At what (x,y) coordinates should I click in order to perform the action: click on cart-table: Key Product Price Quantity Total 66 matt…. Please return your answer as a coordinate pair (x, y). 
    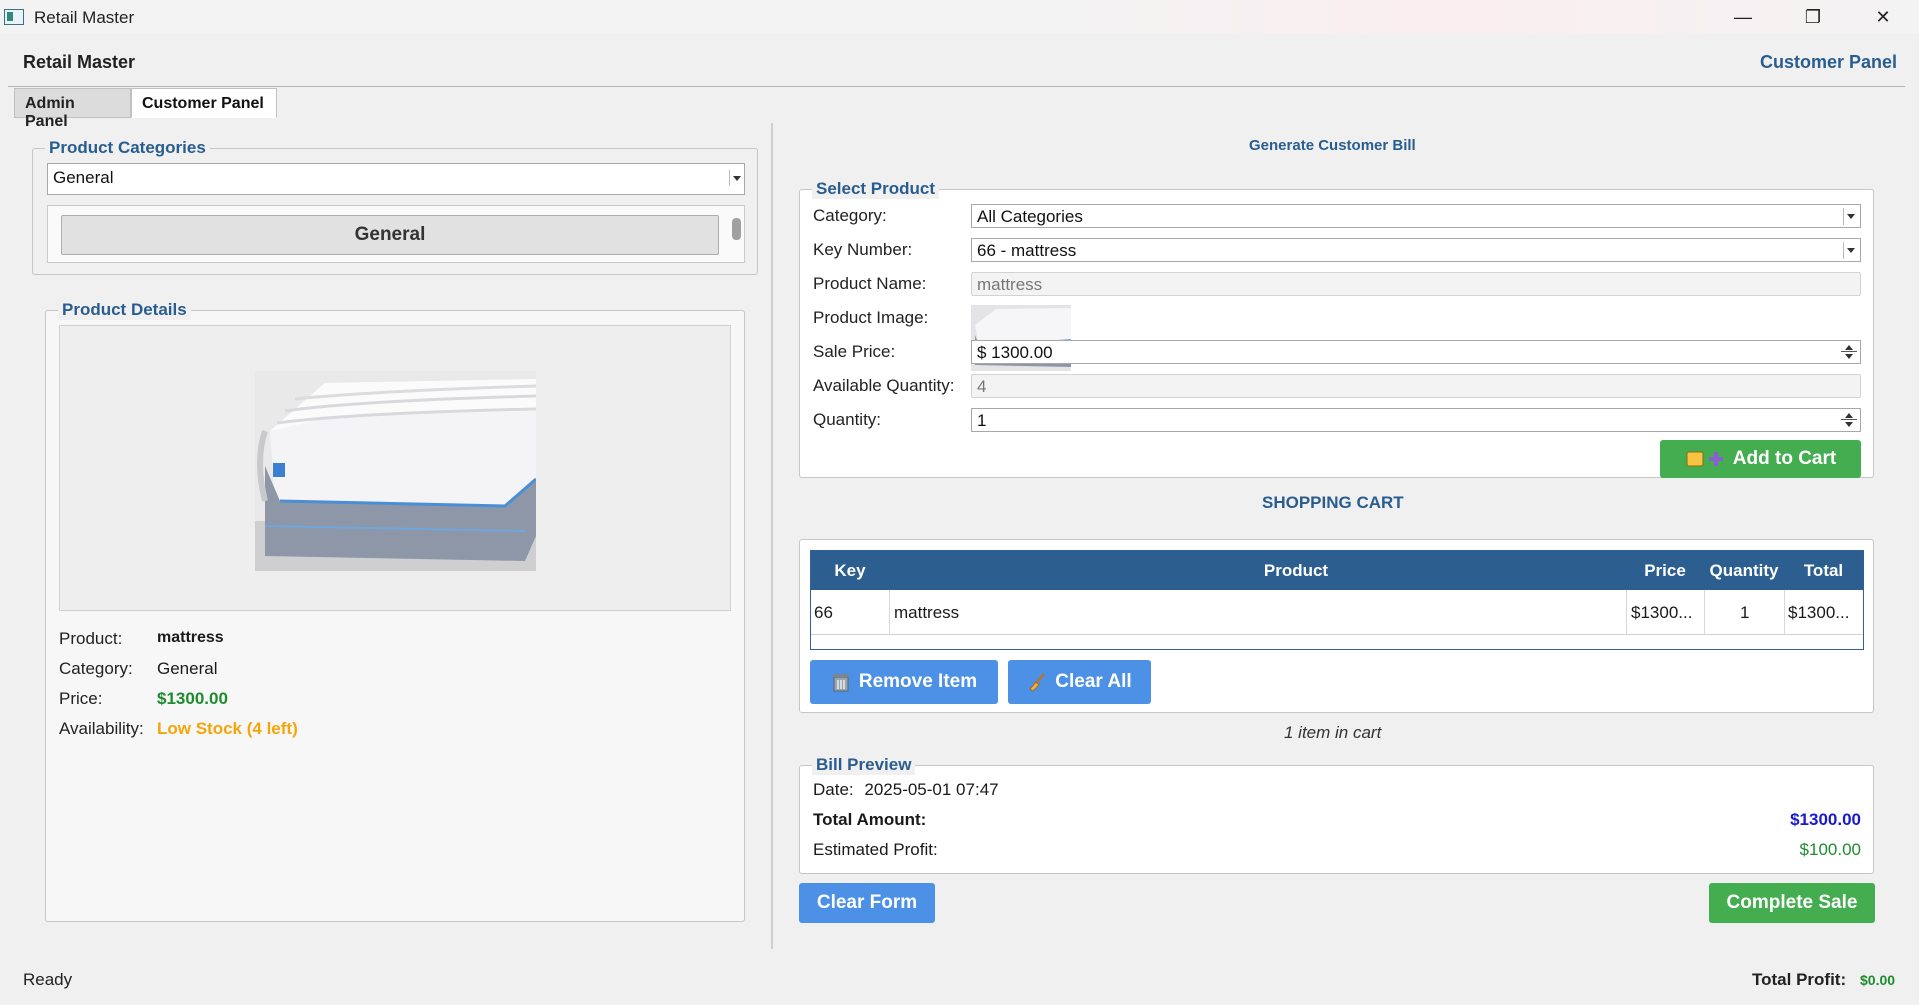
    Looking at the image, I should click on (1337, 600).